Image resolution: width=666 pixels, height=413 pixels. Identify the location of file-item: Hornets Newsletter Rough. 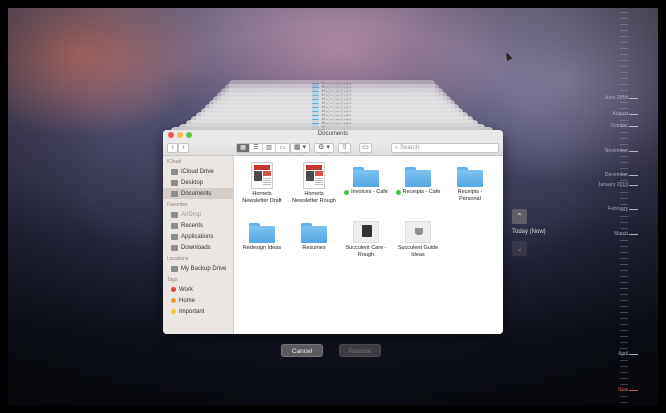
(314, 183).